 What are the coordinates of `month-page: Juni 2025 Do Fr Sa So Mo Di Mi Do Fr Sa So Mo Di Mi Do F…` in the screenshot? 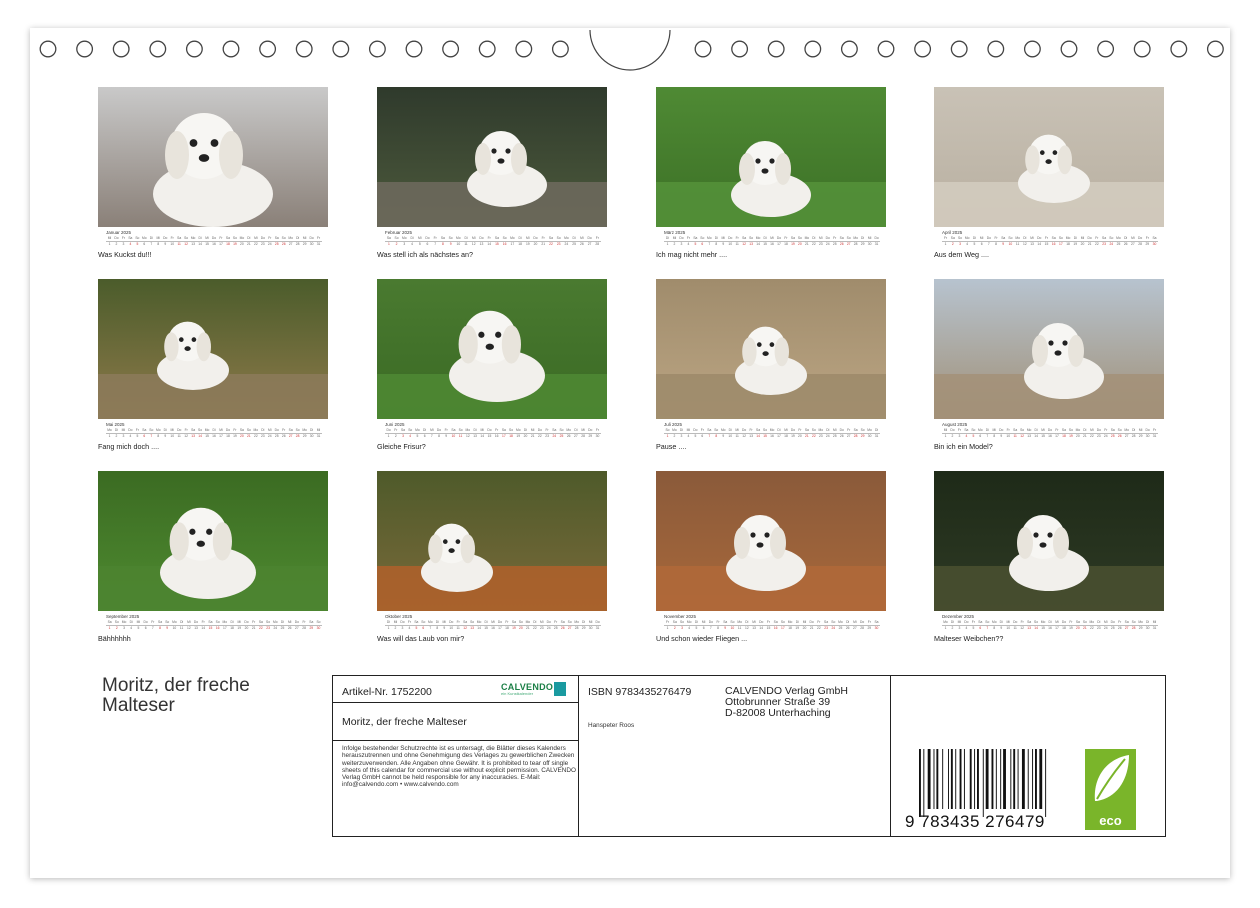 It's located at (492, 366).